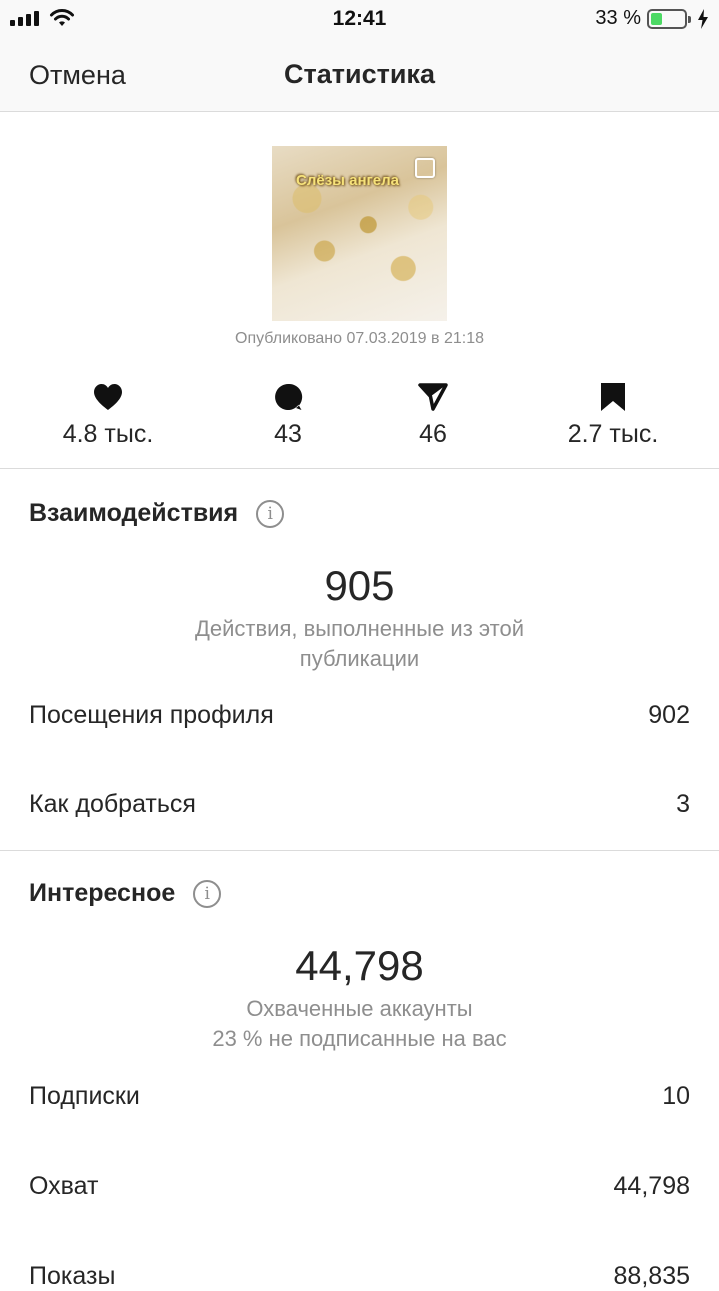 The height and width of the screenshot is (1291, 719). I want to click on stat-shares-value: 46, so click(433, 434).